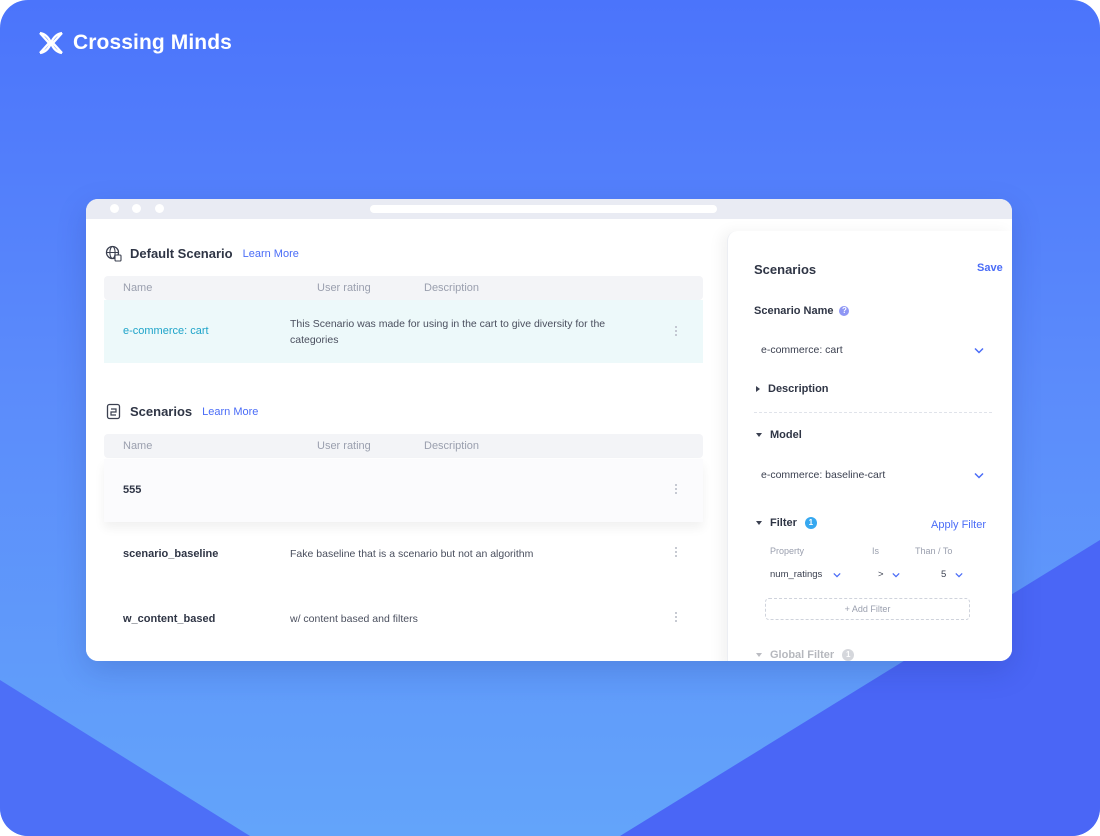 This screenshot has height=836, width=1100. What do you see at coordinates (403, 446) in the screenshot?
I see `scenarios-table-header: Name User rating Description` at bounding box center [403, 446].